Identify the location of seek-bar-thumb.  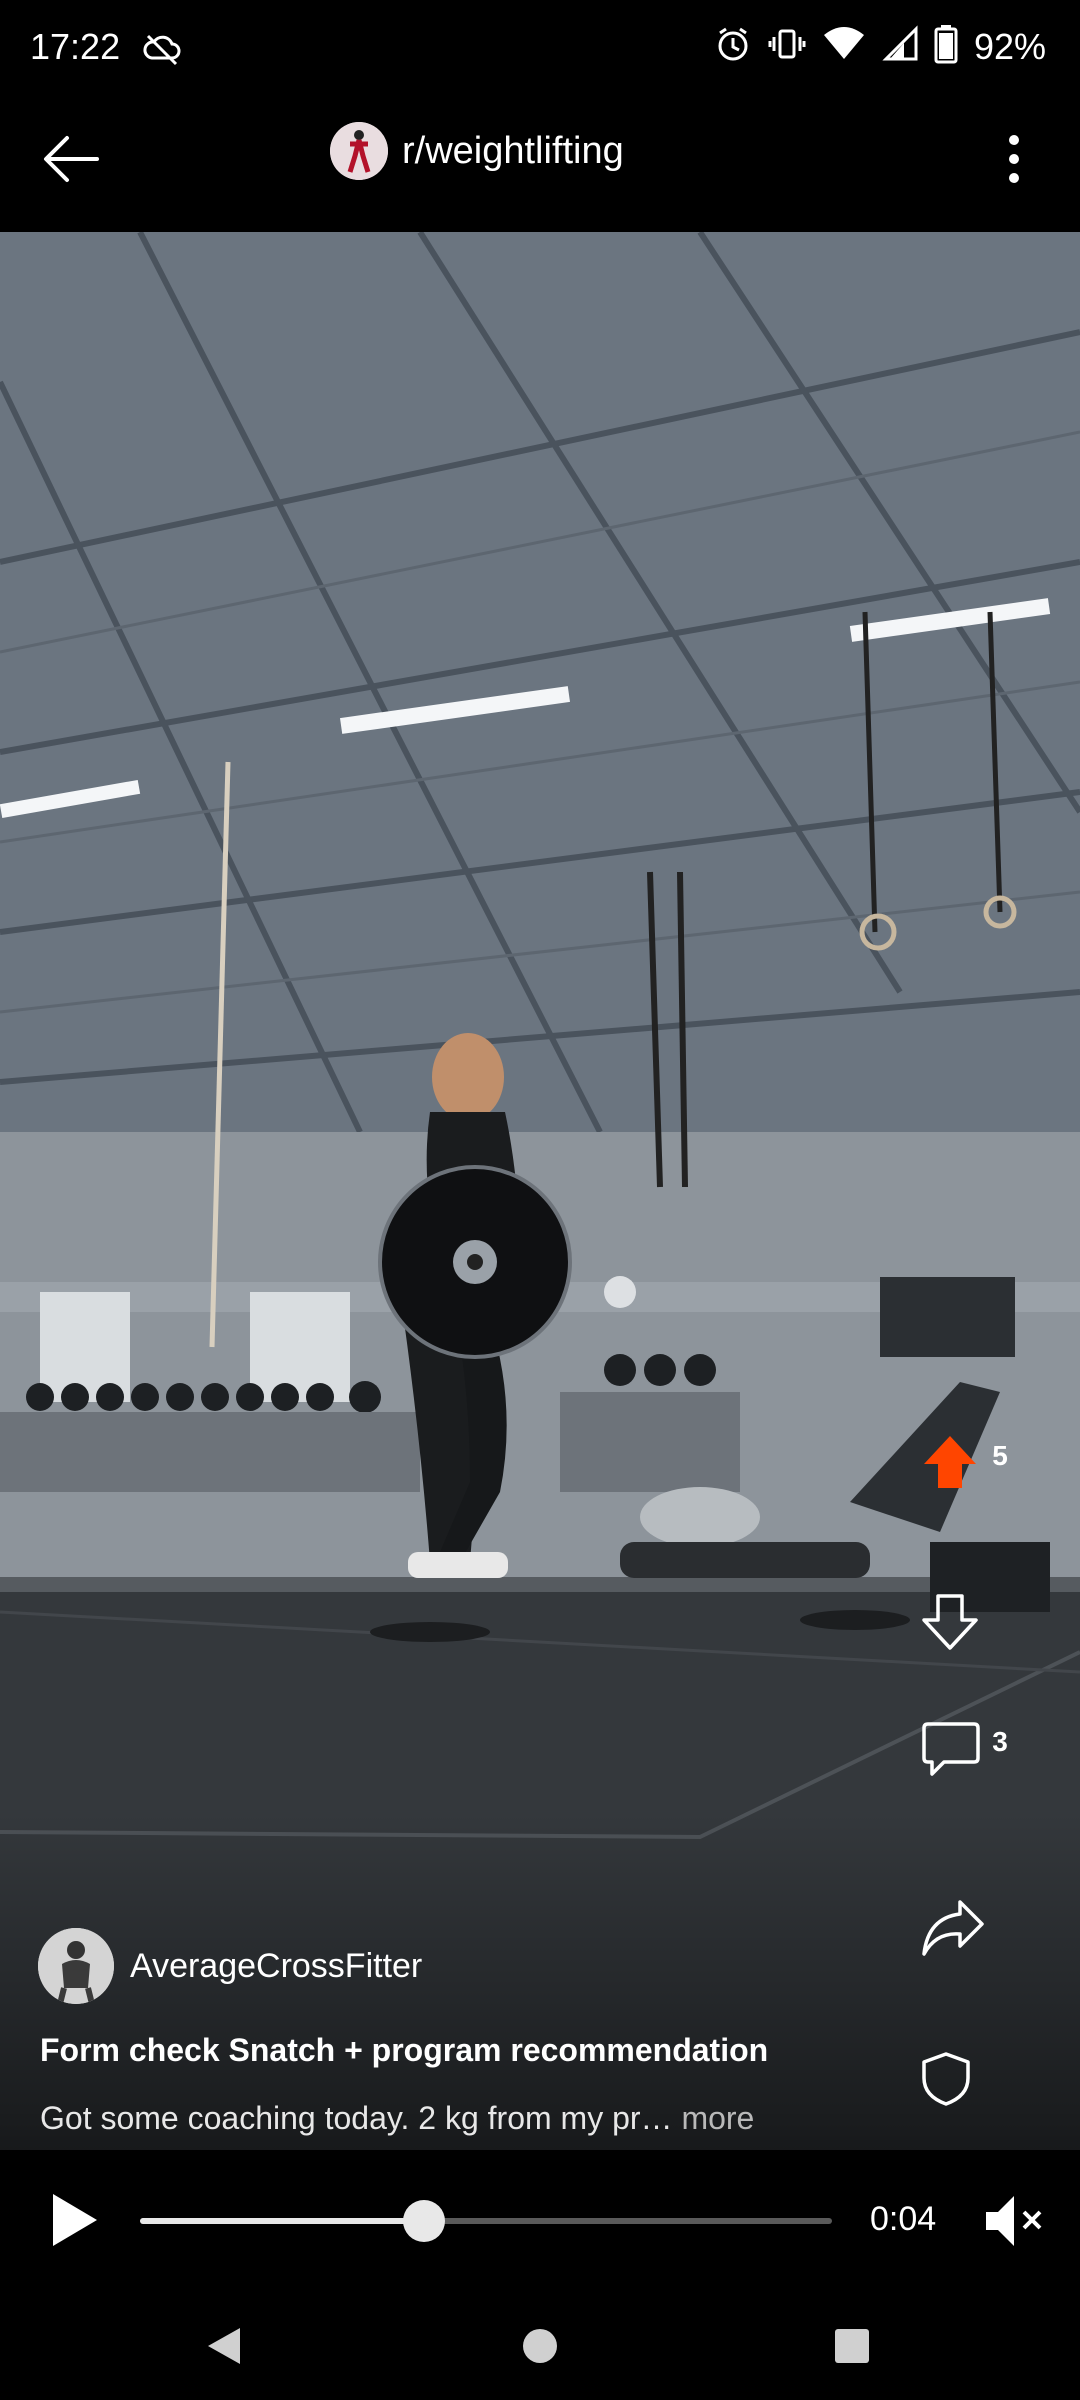
(423, 2221).